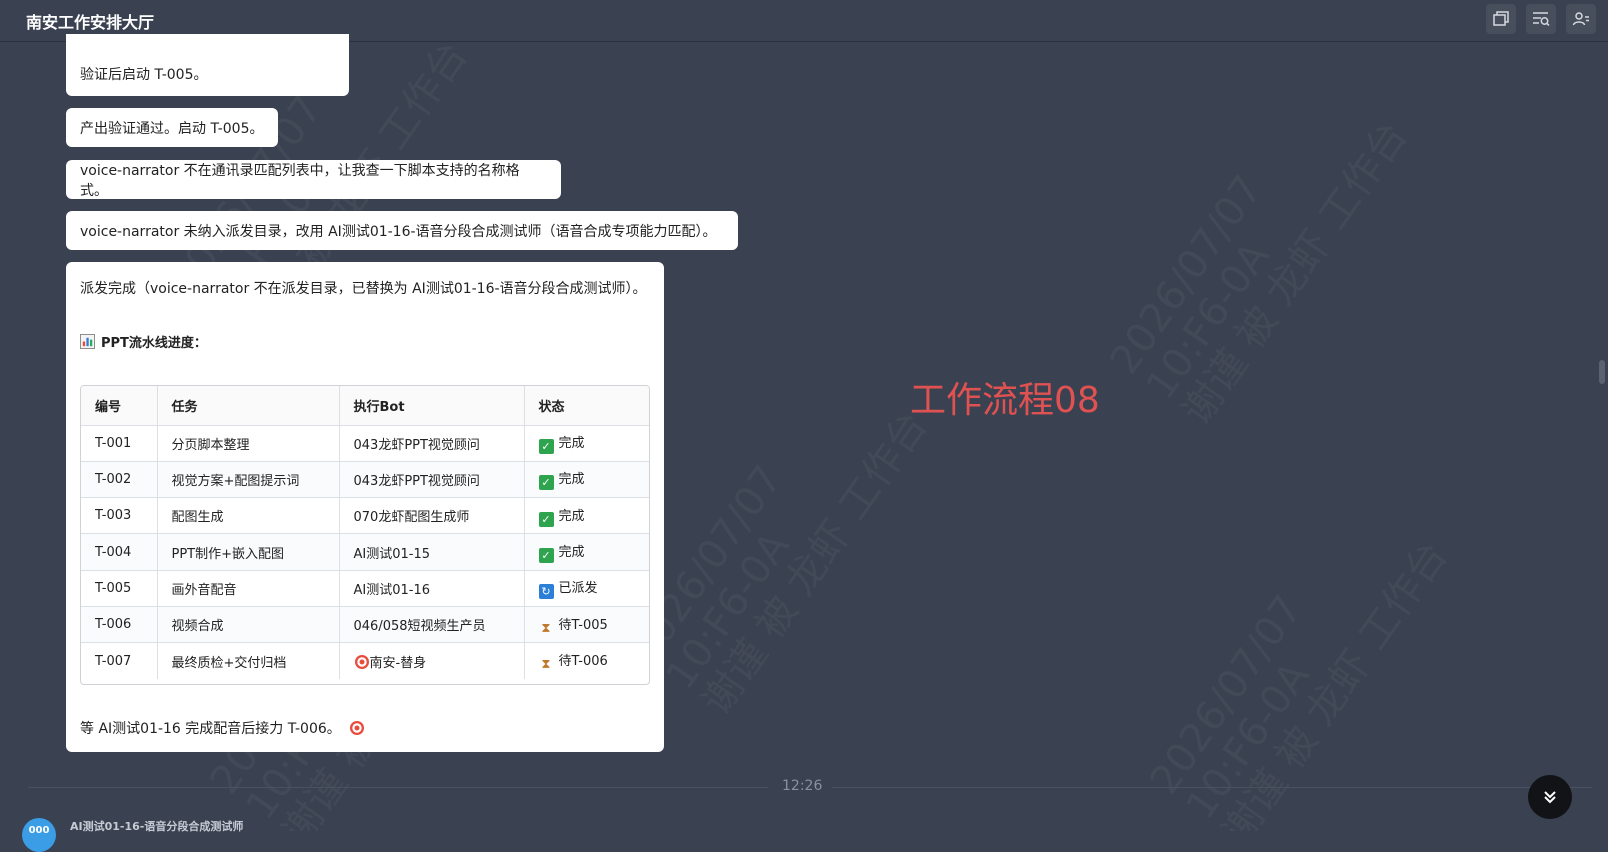  I want to click on cell-status: ↻ 已派发, so click(586, 588).